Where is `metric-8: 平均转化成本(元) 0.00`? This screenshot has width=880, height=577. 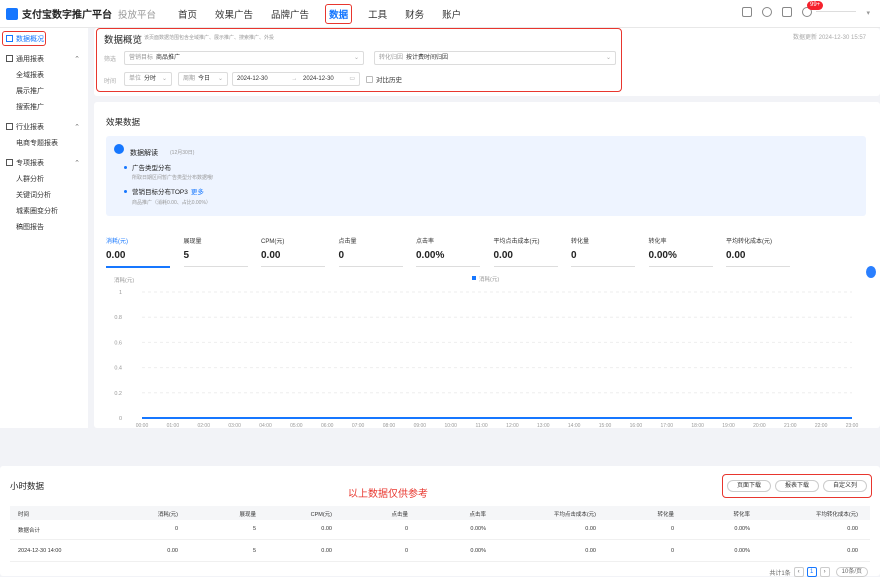
metric-8: 平均转化成本(元) 0.00 is located at coordinates (758, 251).